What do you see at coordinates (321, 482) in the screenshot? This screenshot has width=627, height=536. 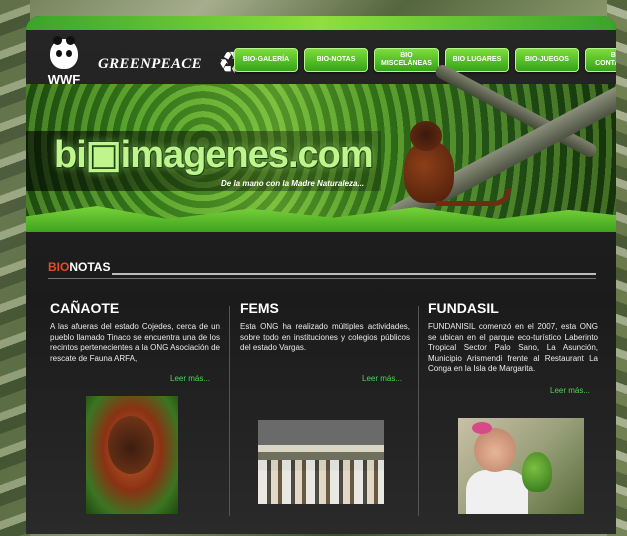 I see `children-group` at bounding box center [321, 482].